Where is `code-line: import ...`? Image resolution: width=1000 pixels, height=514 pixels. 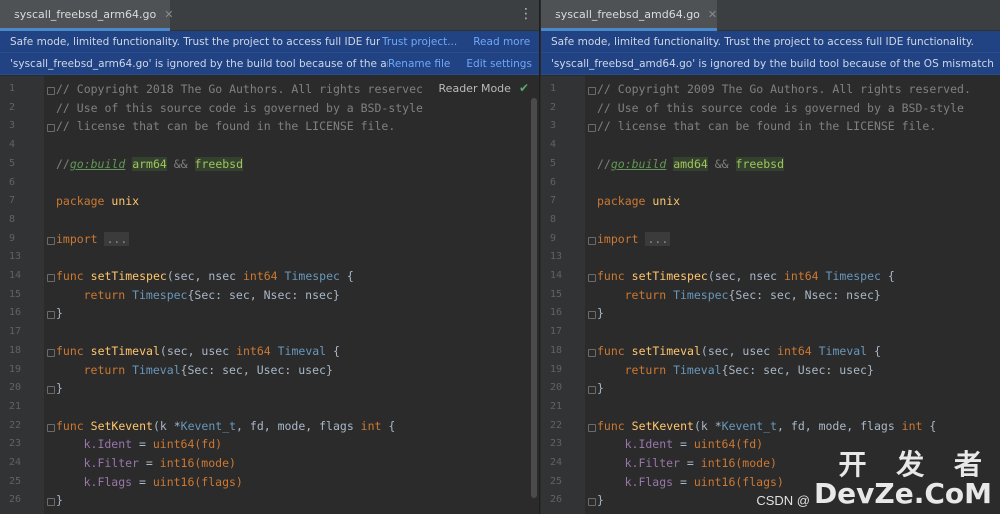 code-line: import ... is located at coordinates (93, 239).